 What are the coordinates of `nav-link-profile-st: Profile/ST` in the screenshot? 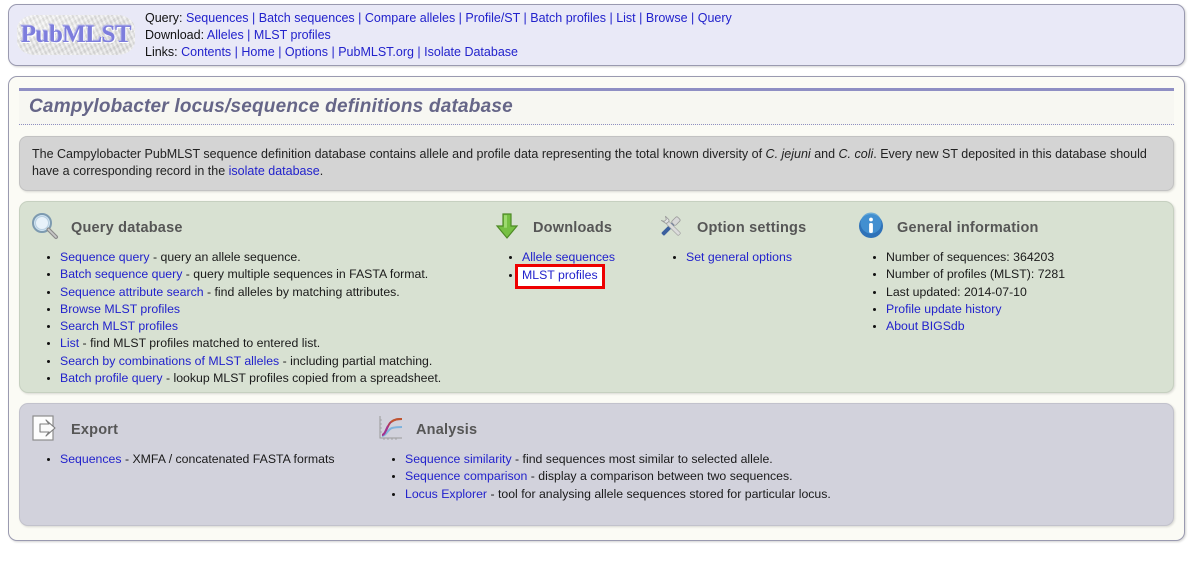 It's located at (492, 18).